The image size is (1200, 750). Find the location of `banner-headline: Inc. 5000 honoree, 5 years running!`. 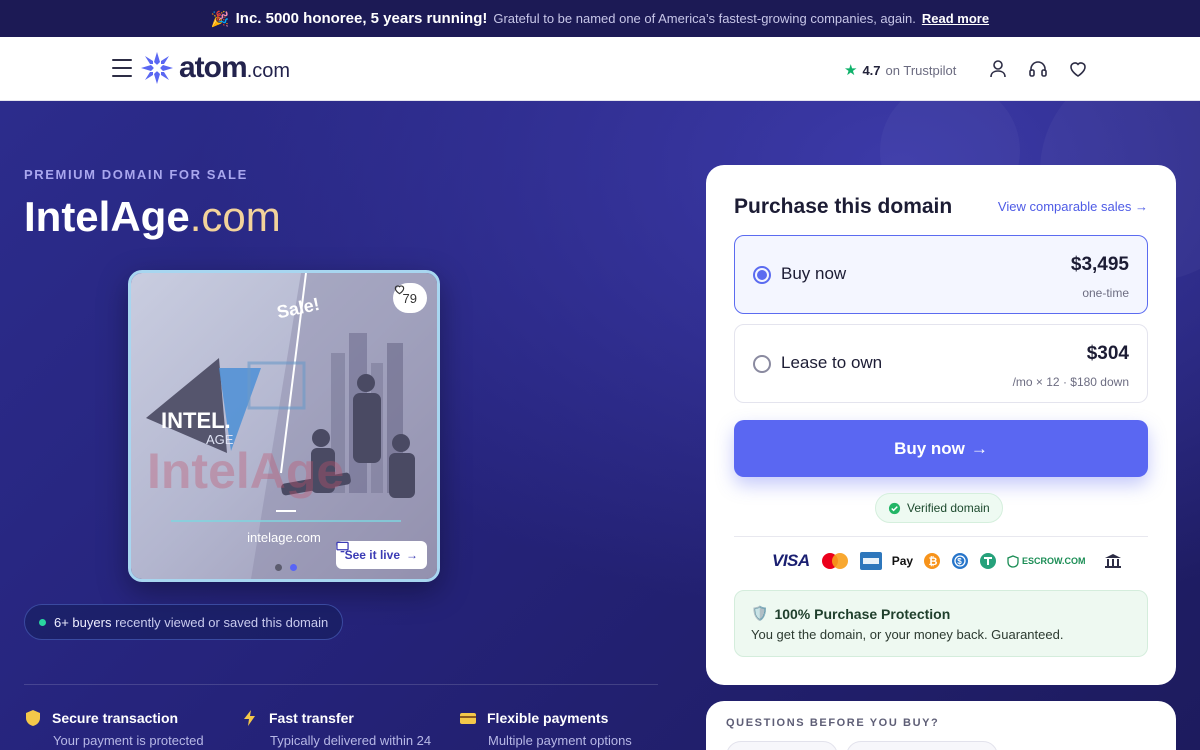

banner-headline: Inc. 5000 honoree, 5 years running! is located at coordinates (361, 18).